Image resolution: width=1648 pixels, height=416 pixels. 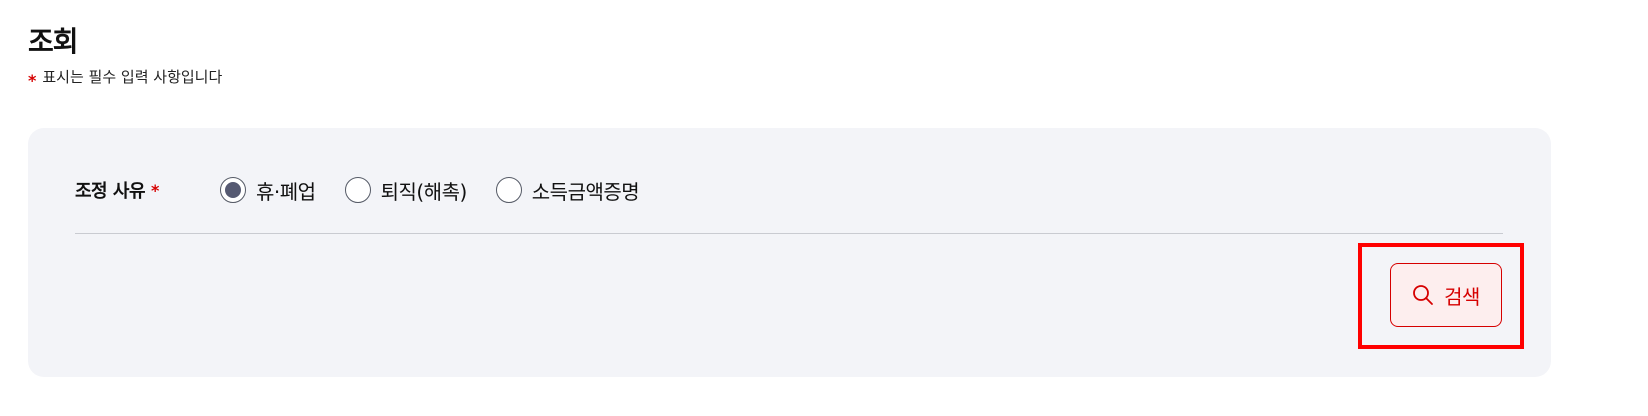 I want to click on radio-button-closure, so click(x=233, y=190).